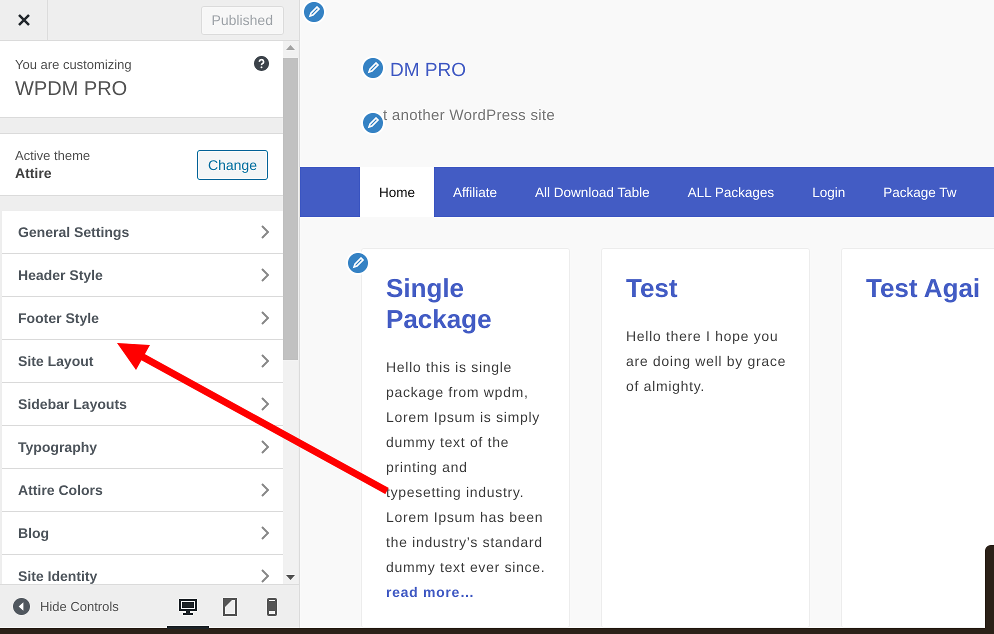  What do you see at coordinates (731, 192) in the screenshot?
I see `nav-menu-item: ALL Packages` at bounding box center [731, 192].